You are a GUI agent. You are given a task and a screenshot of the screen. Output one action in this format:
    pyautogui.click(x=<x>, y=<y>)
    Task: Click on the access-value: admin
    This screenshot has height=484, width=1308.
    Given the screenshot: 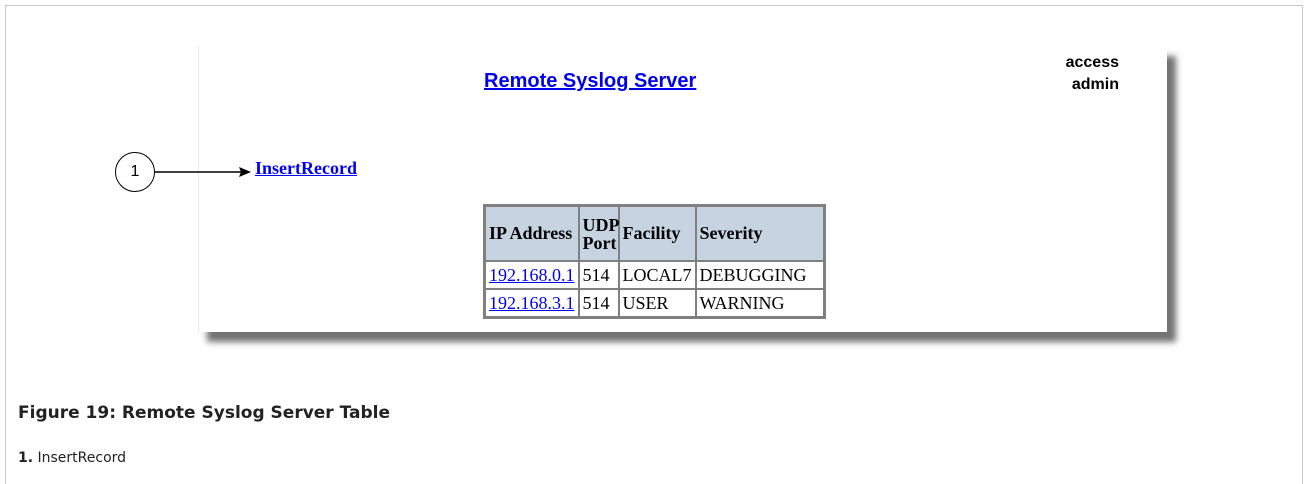 What is the action you would take?
    pyautogui.click(x=1095, y=84)
    